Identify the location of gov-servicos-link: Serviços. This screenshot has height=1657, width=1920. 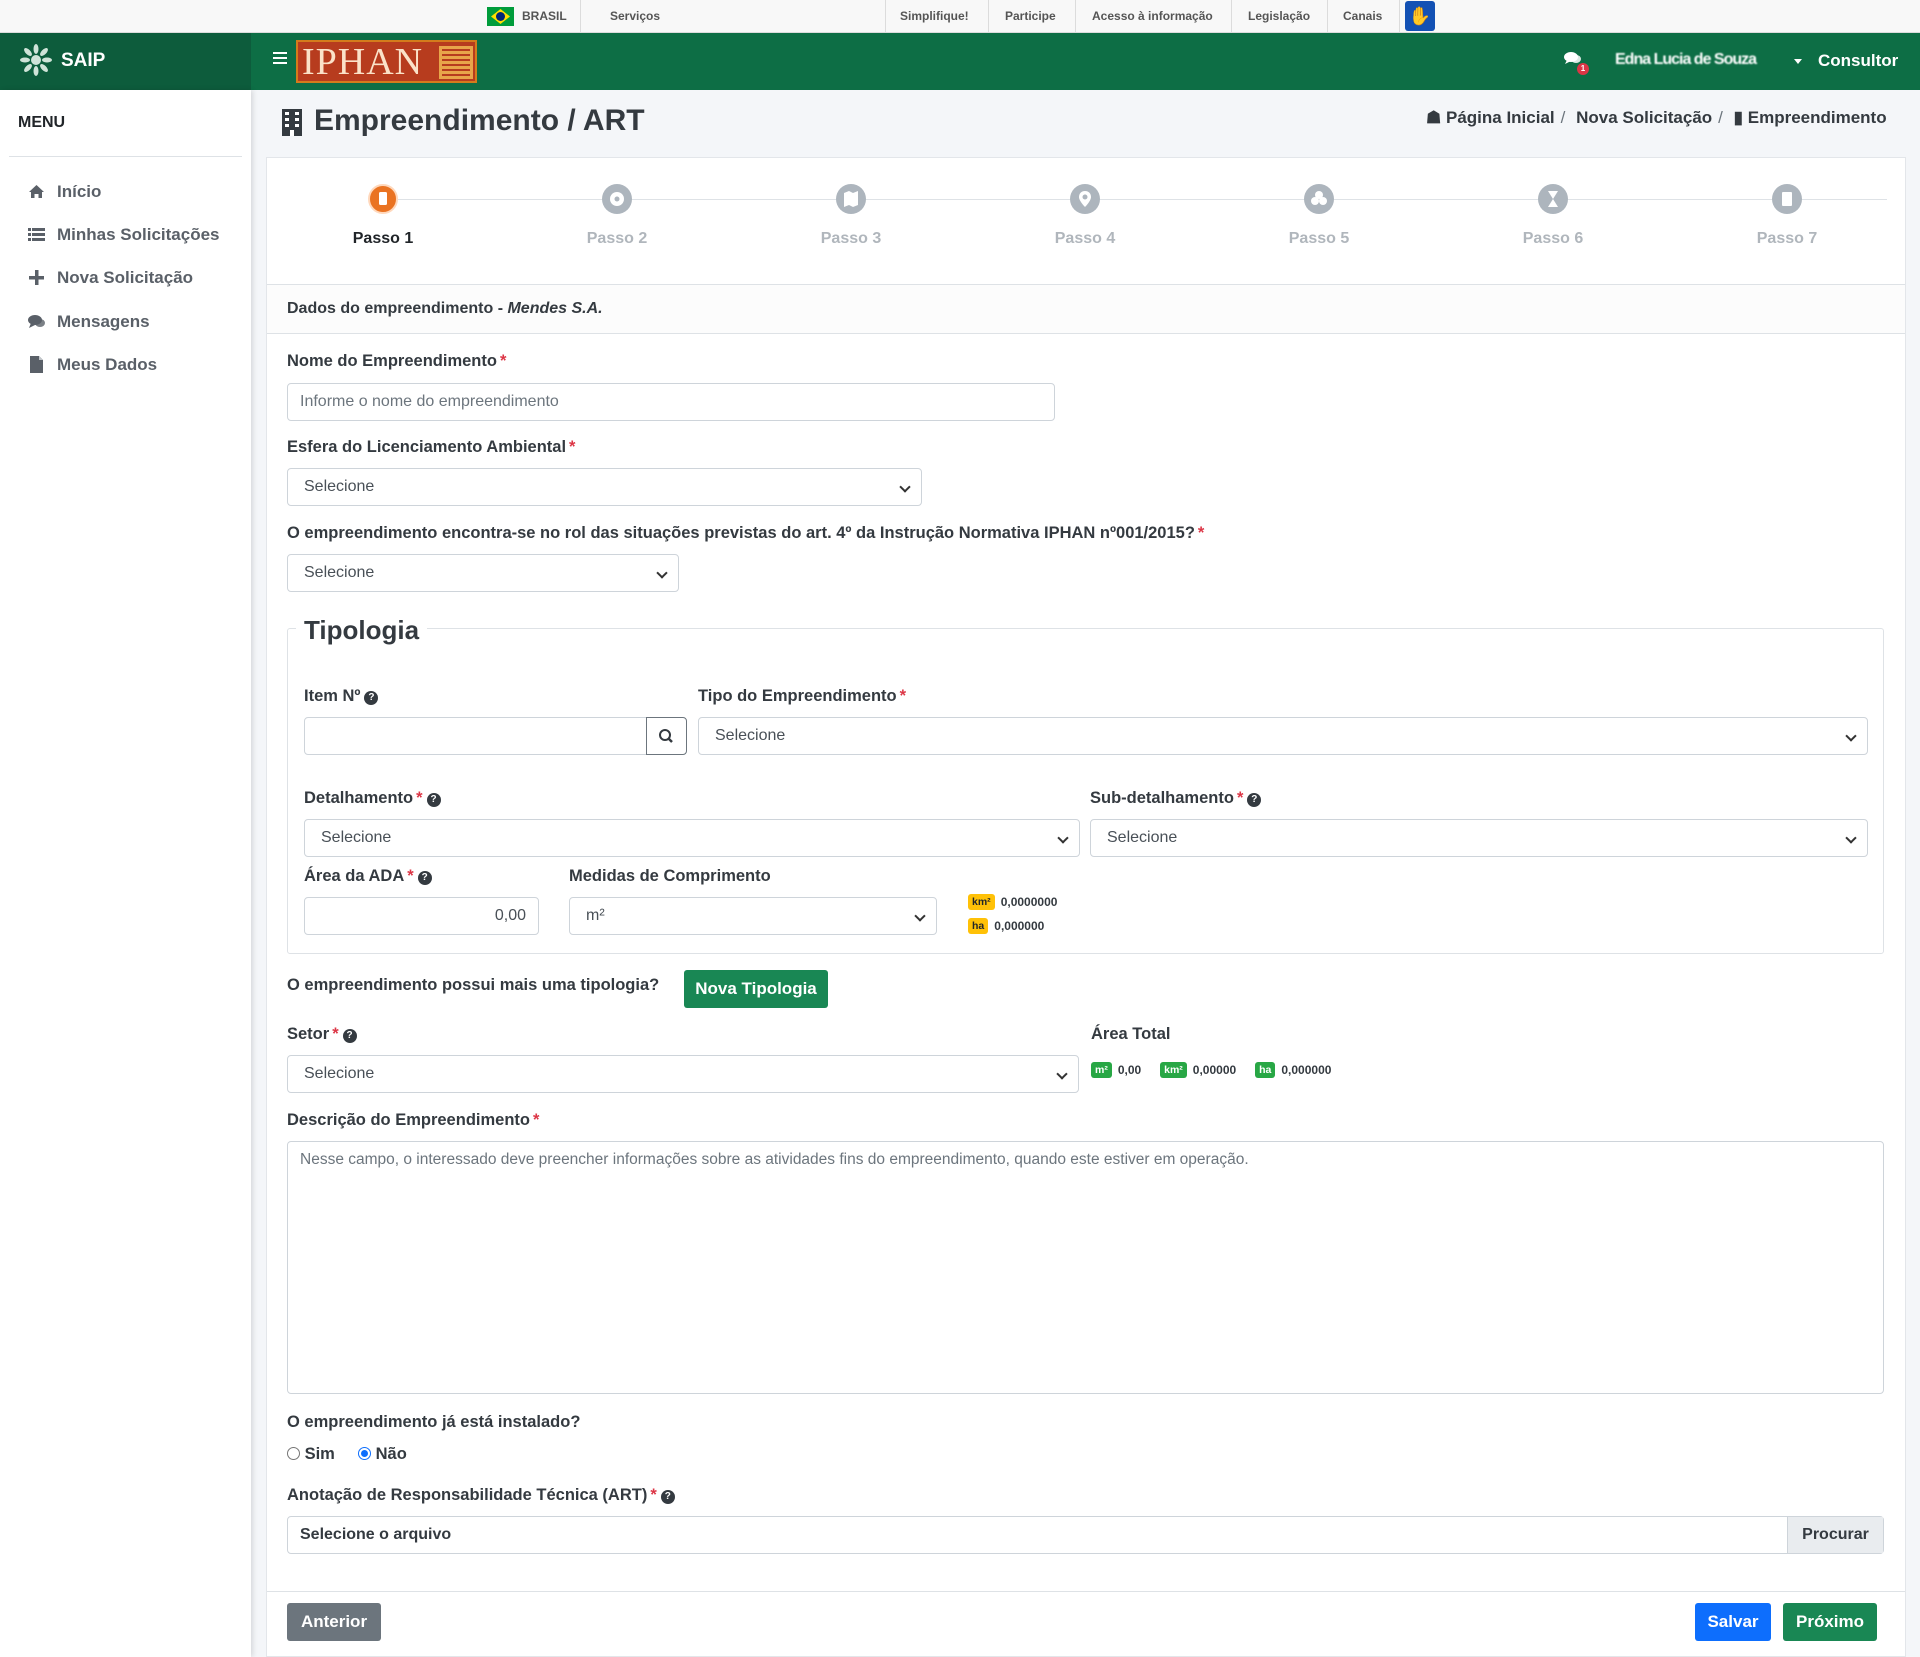
(635, 16).